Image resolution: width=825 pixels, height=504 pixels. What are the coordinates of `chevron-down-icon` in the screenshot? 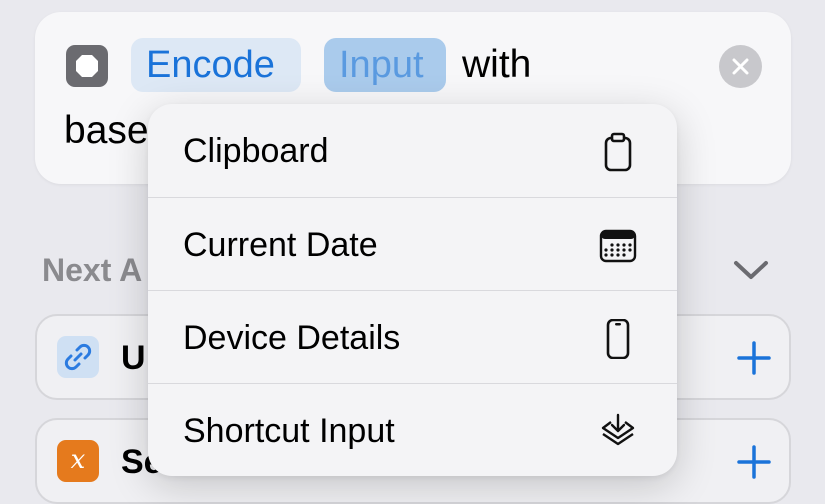 It's located at (751, 270).